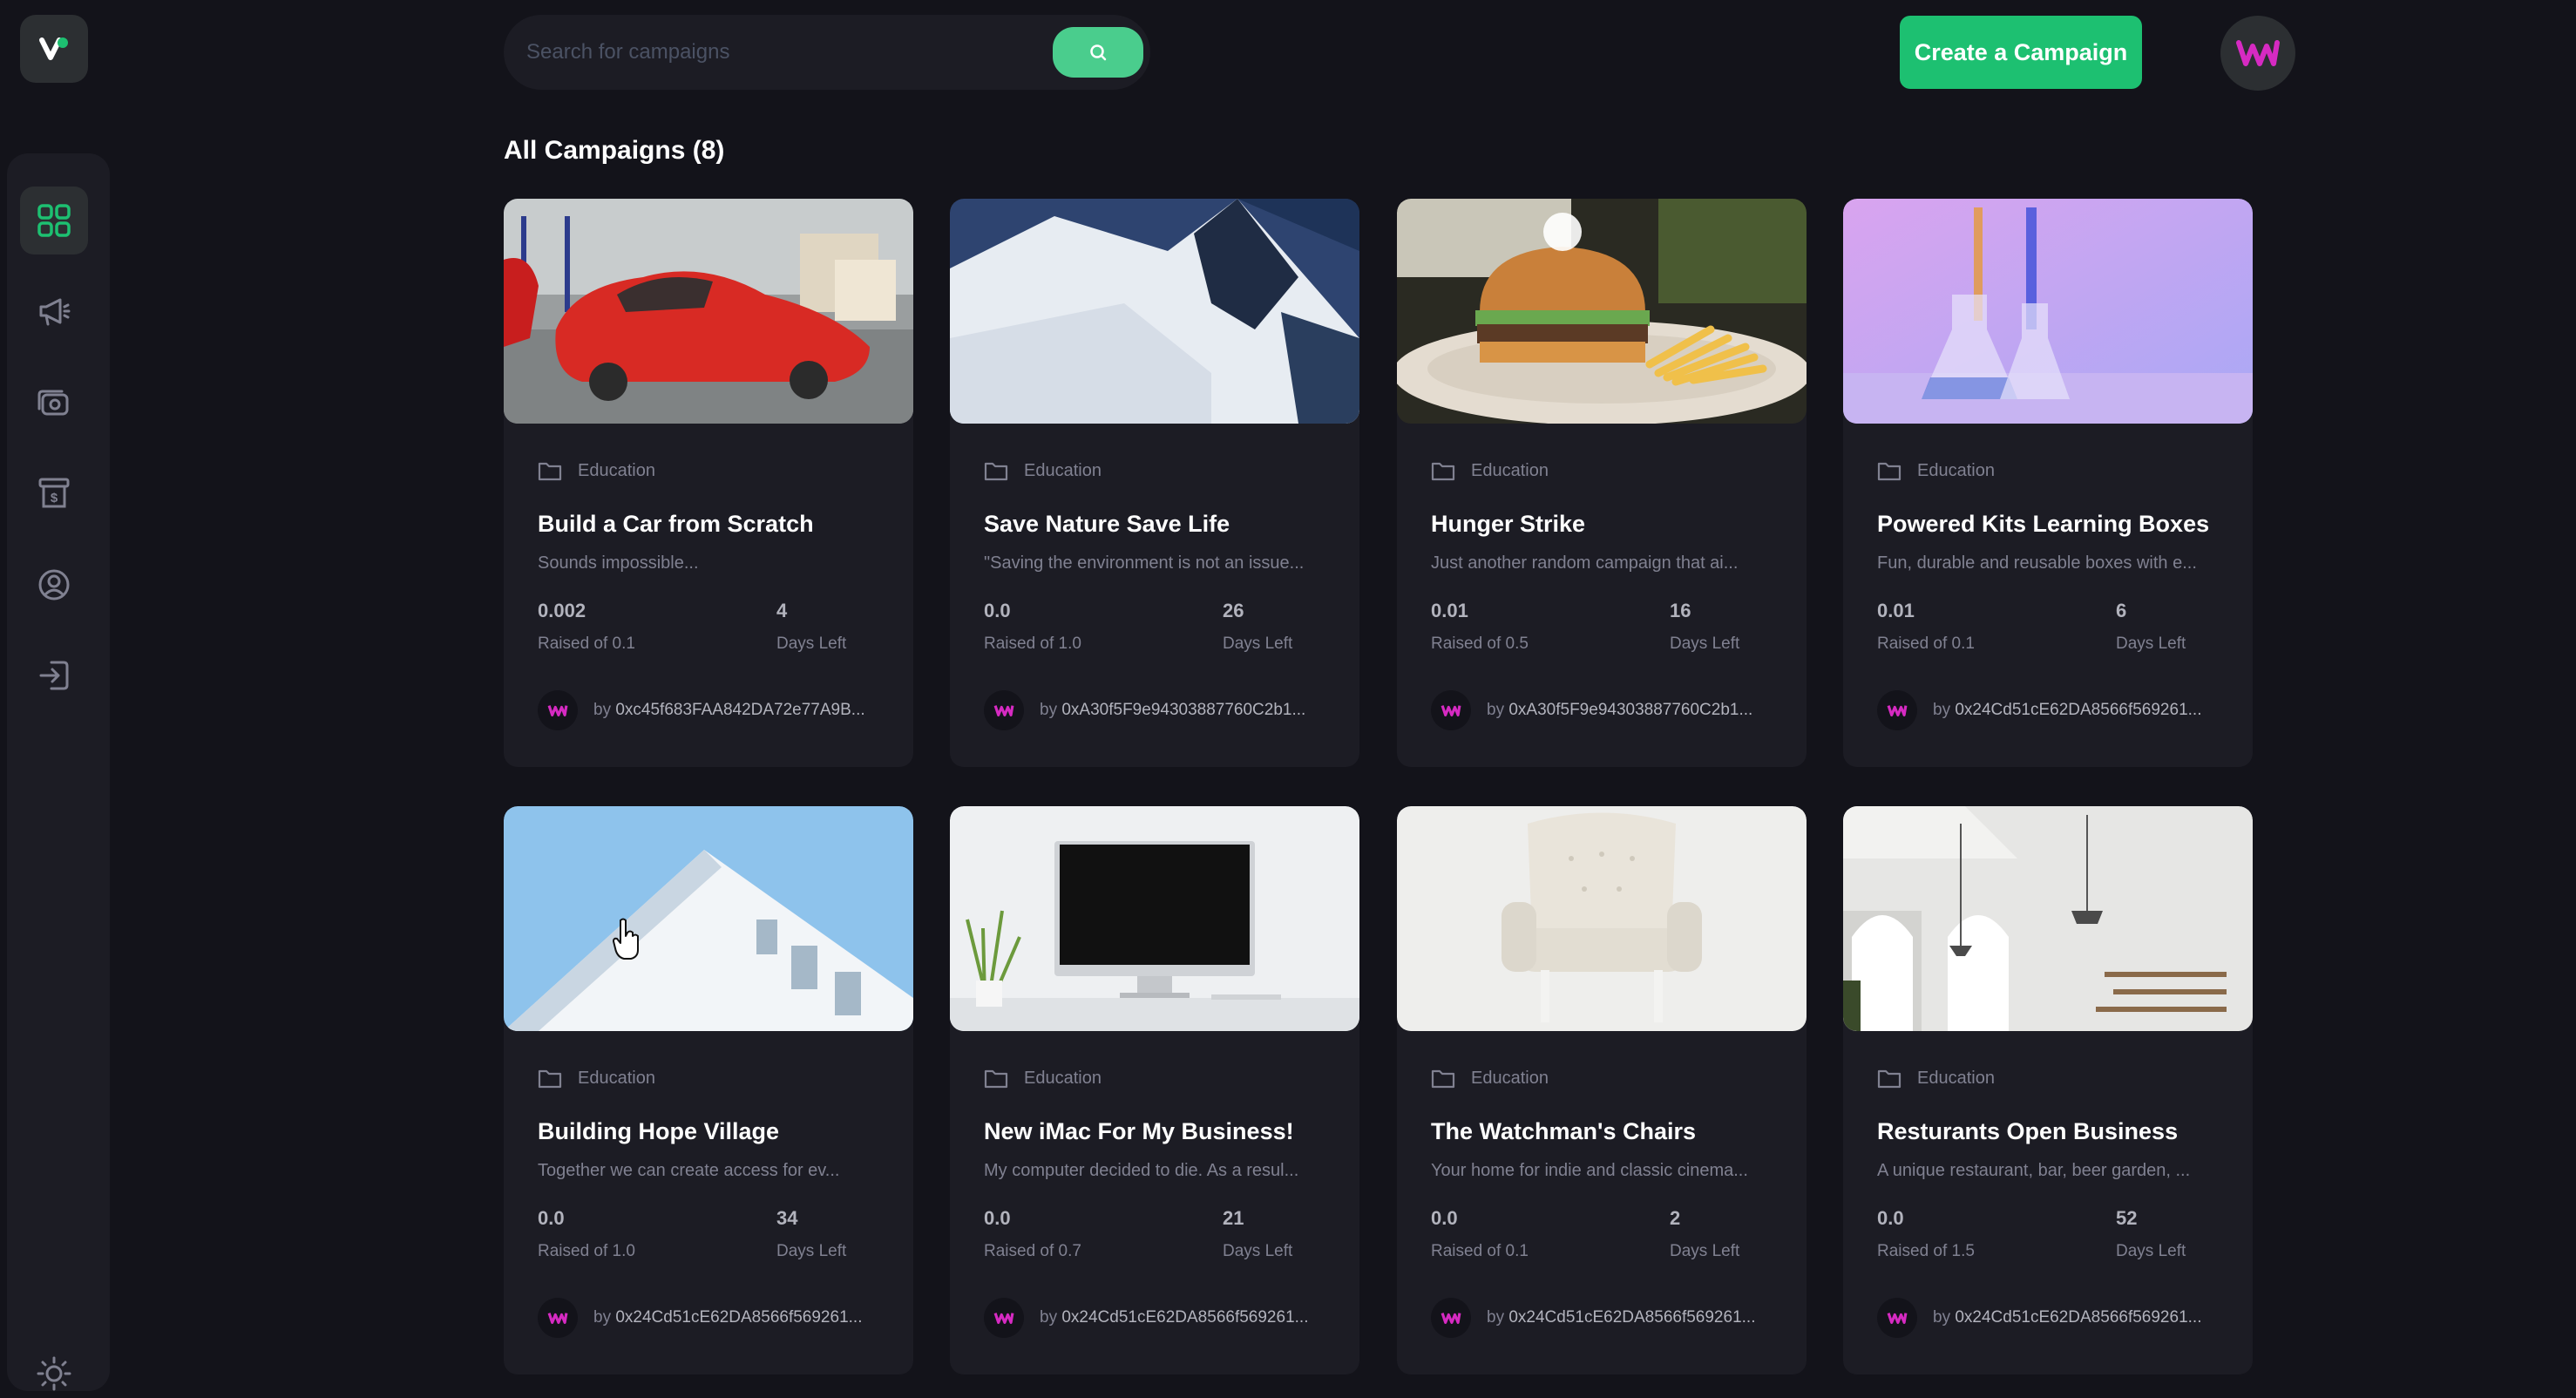  What do you see at coordinates (2048, 311) in the screenshot?
I see `campaign-image-lab` at bounding box center [2048, 311].